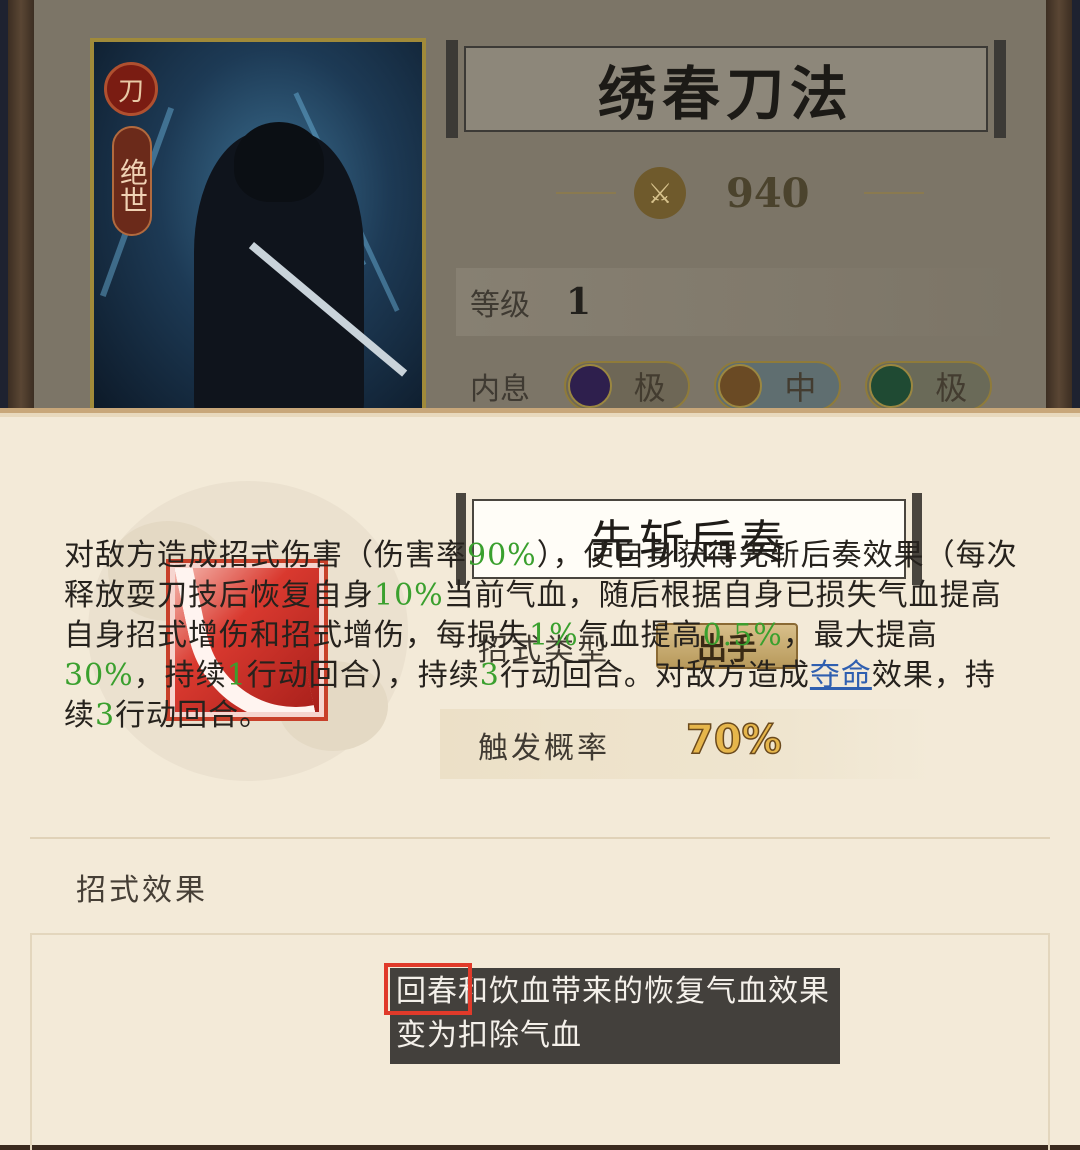 The width and height of the screenshot is (1080, 1150). What do you see at coordinates (928, 386) in the screenshot?
I see `neixi-pill-3: 极` at bounding box center [928, 386].